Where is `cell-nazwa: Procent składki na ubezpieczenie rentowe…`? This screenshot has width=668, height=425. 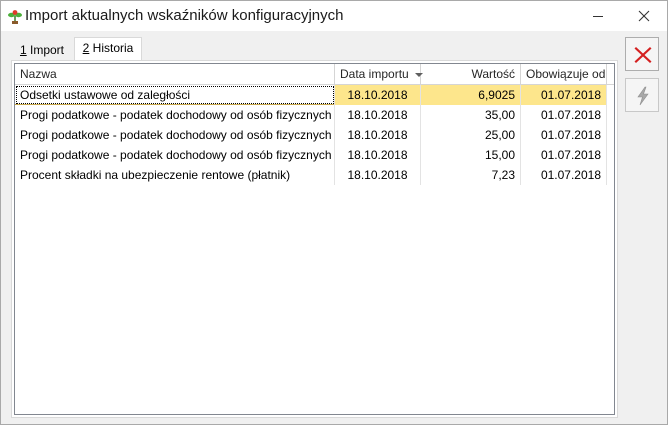 cell-nazwa: Procent składki na ubezpieczenie rentowe… is located at coordinates (175, 175).